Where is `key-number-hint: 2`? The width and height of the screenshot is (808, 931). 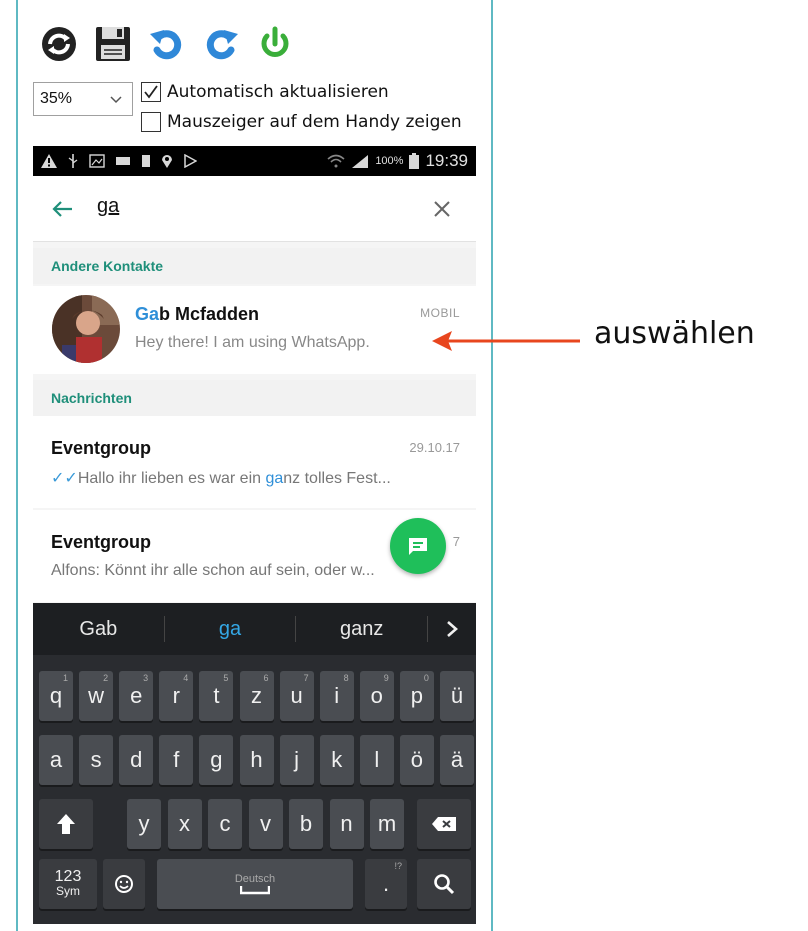
key-number-hint: 2 is located at coordinates (106, 678).